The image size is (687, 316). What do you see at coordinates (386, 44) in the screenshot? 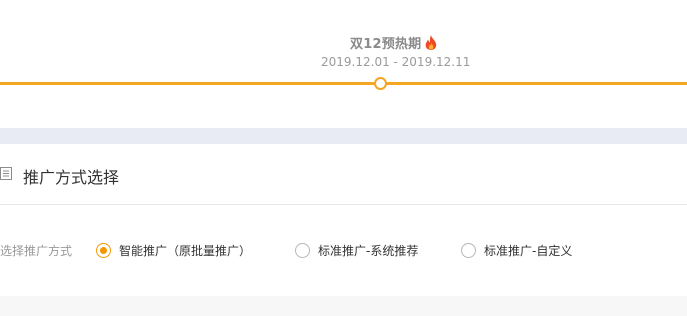
I see `phase-title: 双12预热期` at bounding box center [386, 44].